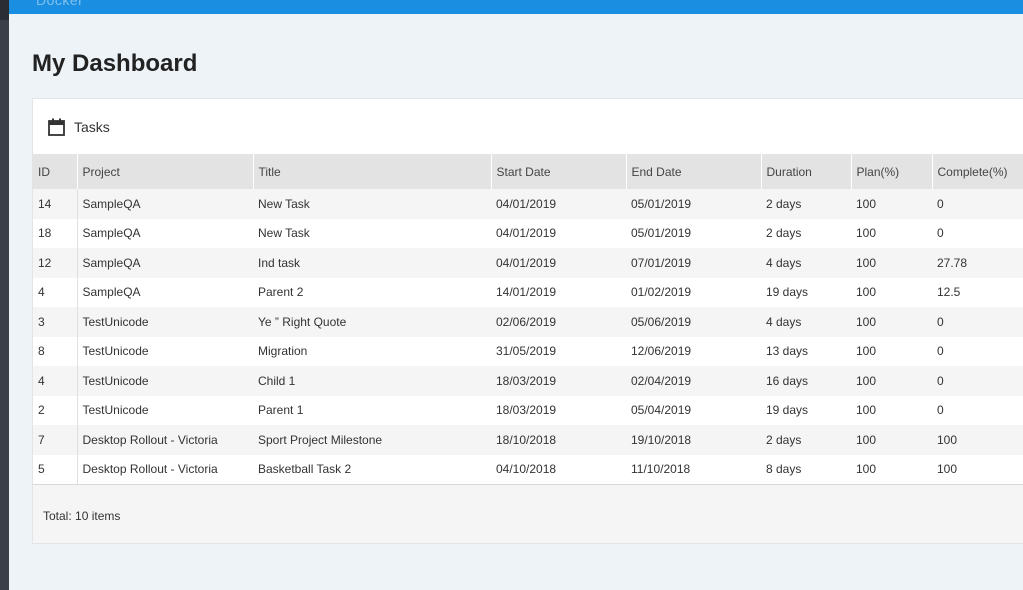 This screenshot has height=590, width=1023. I want to click on cell-title: Sport Project Milestone, so click(320, 439).